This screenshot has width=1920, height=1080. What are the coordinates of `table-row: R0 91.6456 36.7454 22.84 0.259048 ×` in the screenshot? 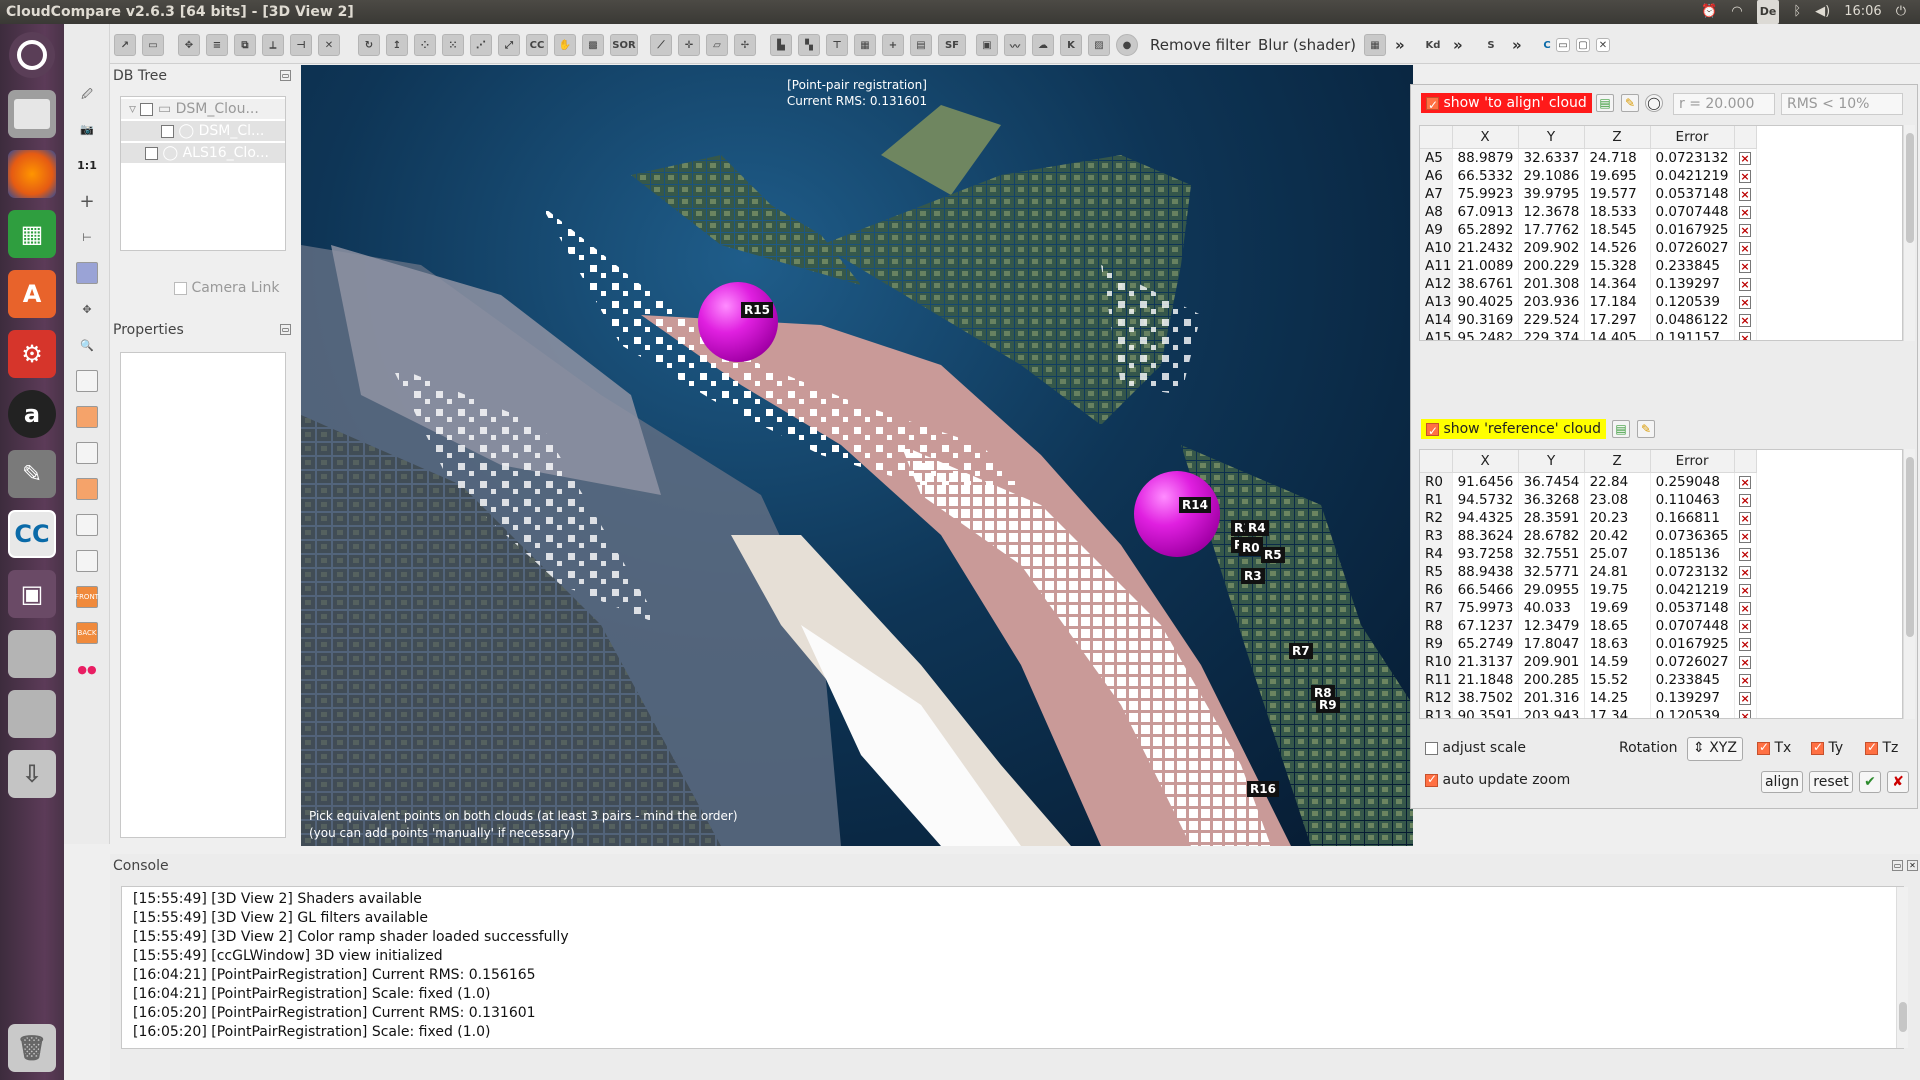 It's located at (1588, 481).